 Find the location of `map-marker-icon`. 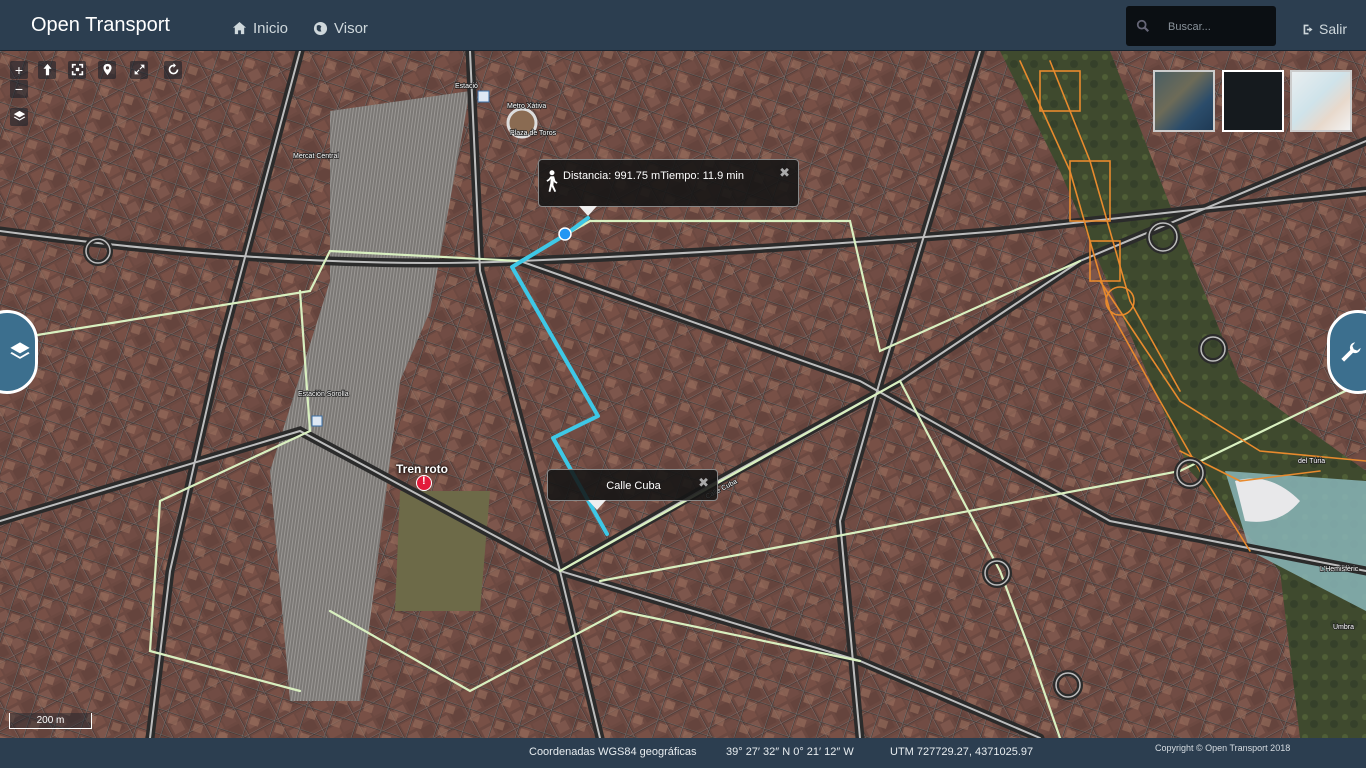

map-marker-icon is located at coordinates (107, 69).